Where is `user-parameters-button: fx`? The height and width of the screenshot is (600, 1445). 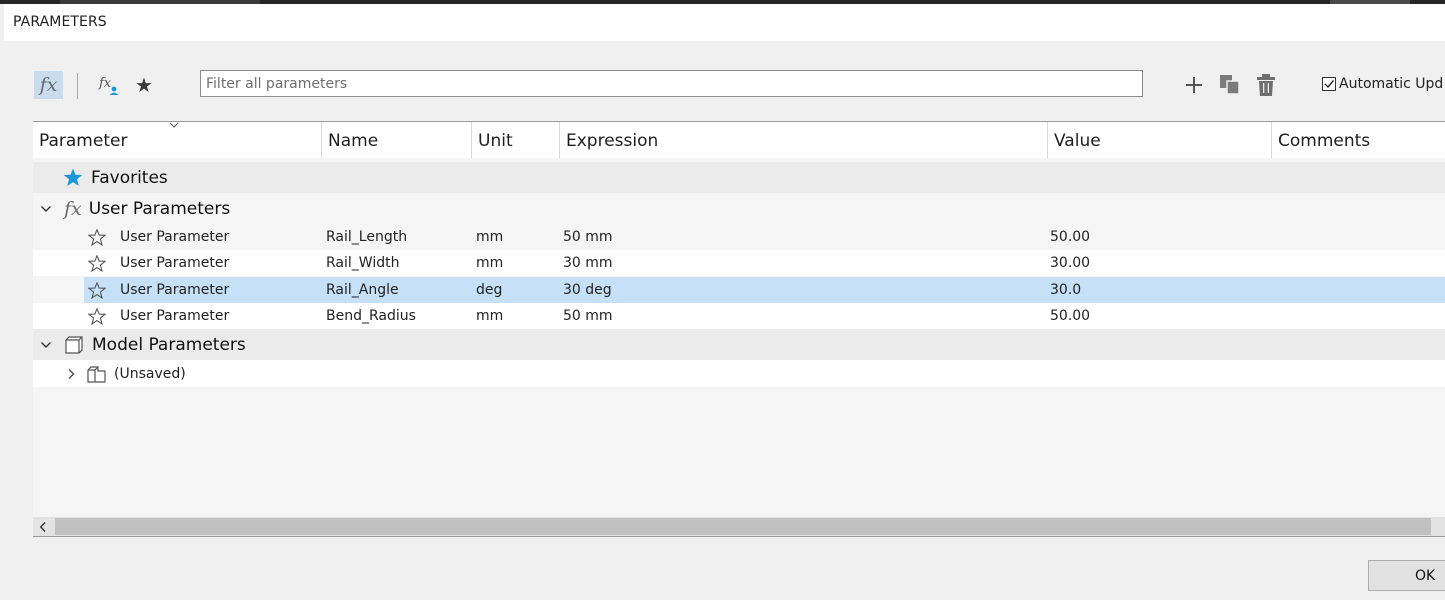 user-parameters-button: fx is located at coordinates (109, 85).